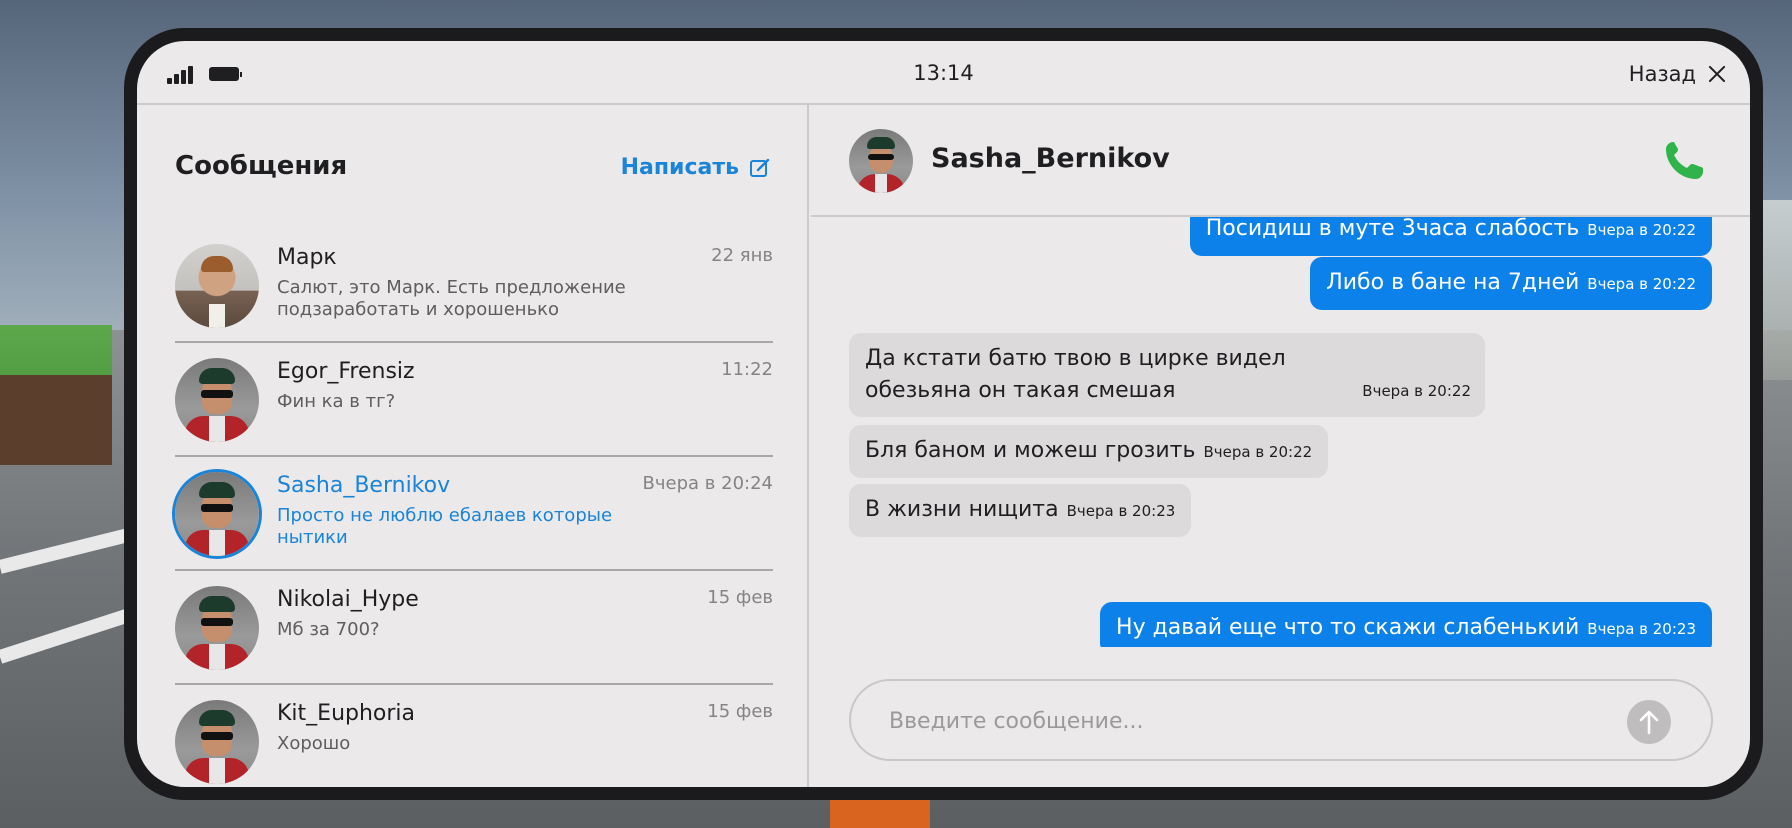 This screenshot has height=828, width=1792. Describe the element at coordinates (1662, 74) in the screenshot. I see `back-label: Назад` at that location.